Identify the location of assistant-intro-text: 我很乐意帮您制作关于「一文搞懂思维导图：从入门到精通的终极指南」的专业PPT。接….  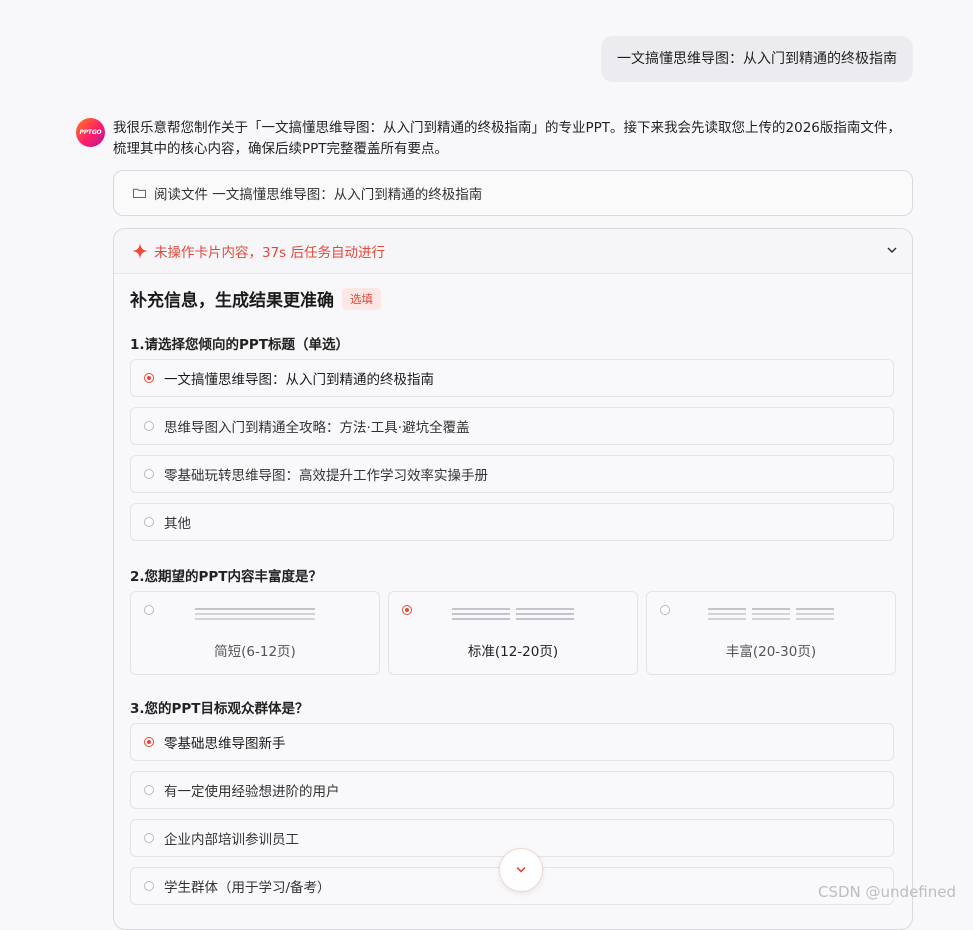
(507, 138).